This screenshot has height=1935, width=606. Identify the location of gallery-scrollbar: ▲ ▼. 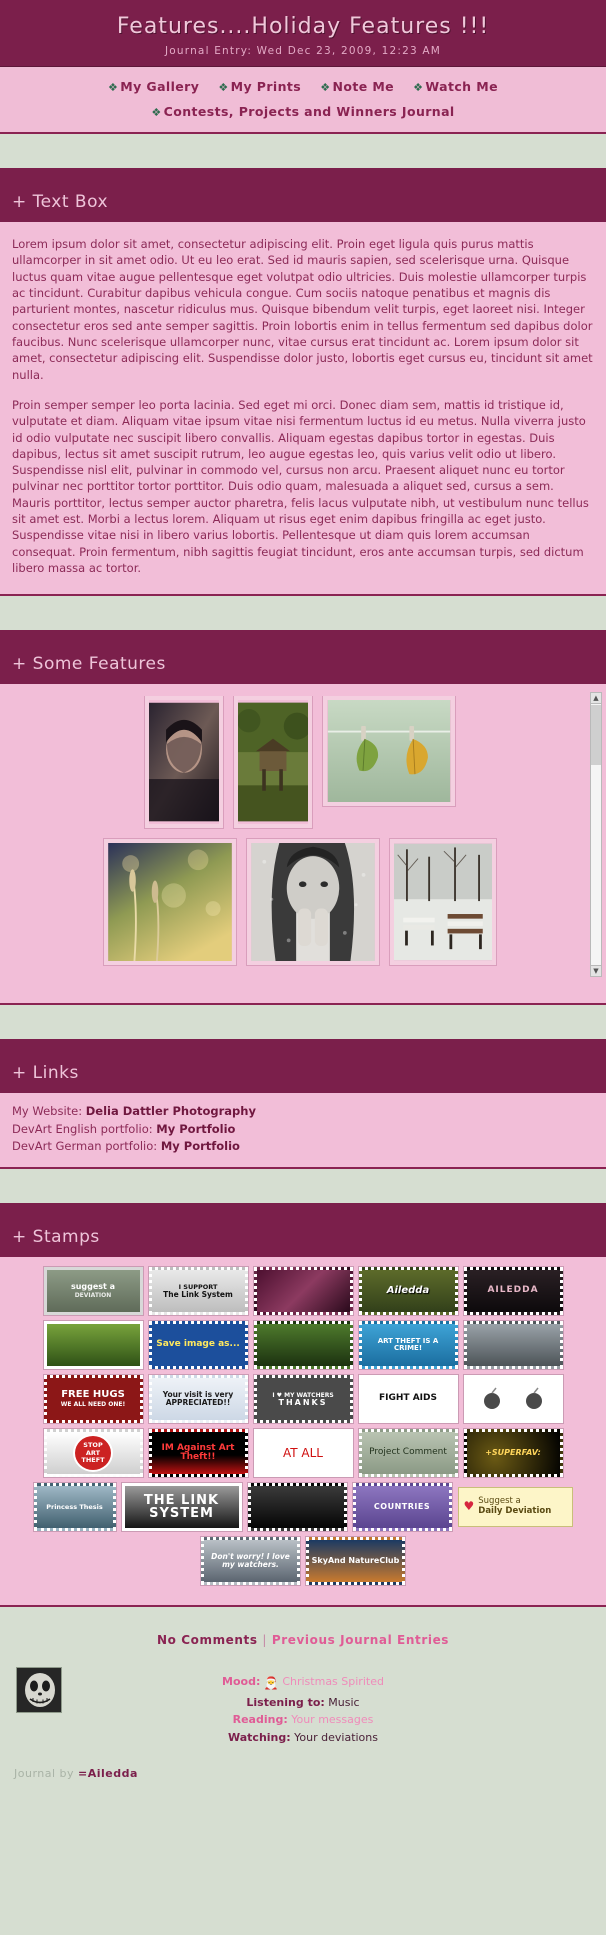
(596, 835).